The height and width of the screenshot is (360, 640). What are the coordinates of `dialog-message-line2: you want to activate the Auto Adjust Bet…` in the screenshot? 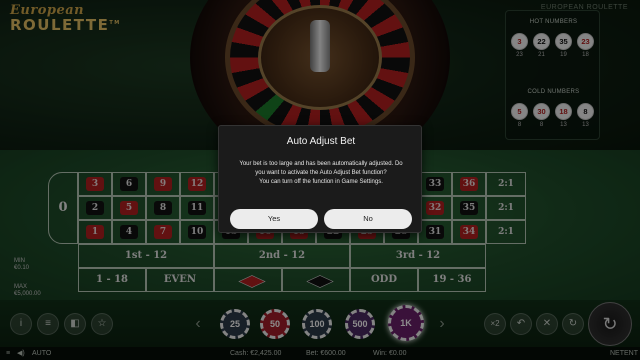 It's located at (321, 173).